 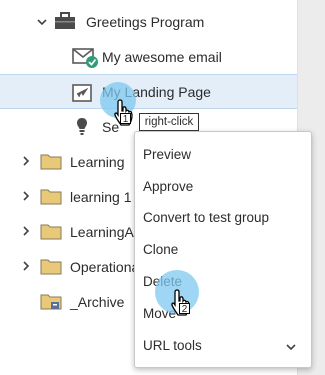 I want to click on lightbulb-icon, so click(x=82, y=126).